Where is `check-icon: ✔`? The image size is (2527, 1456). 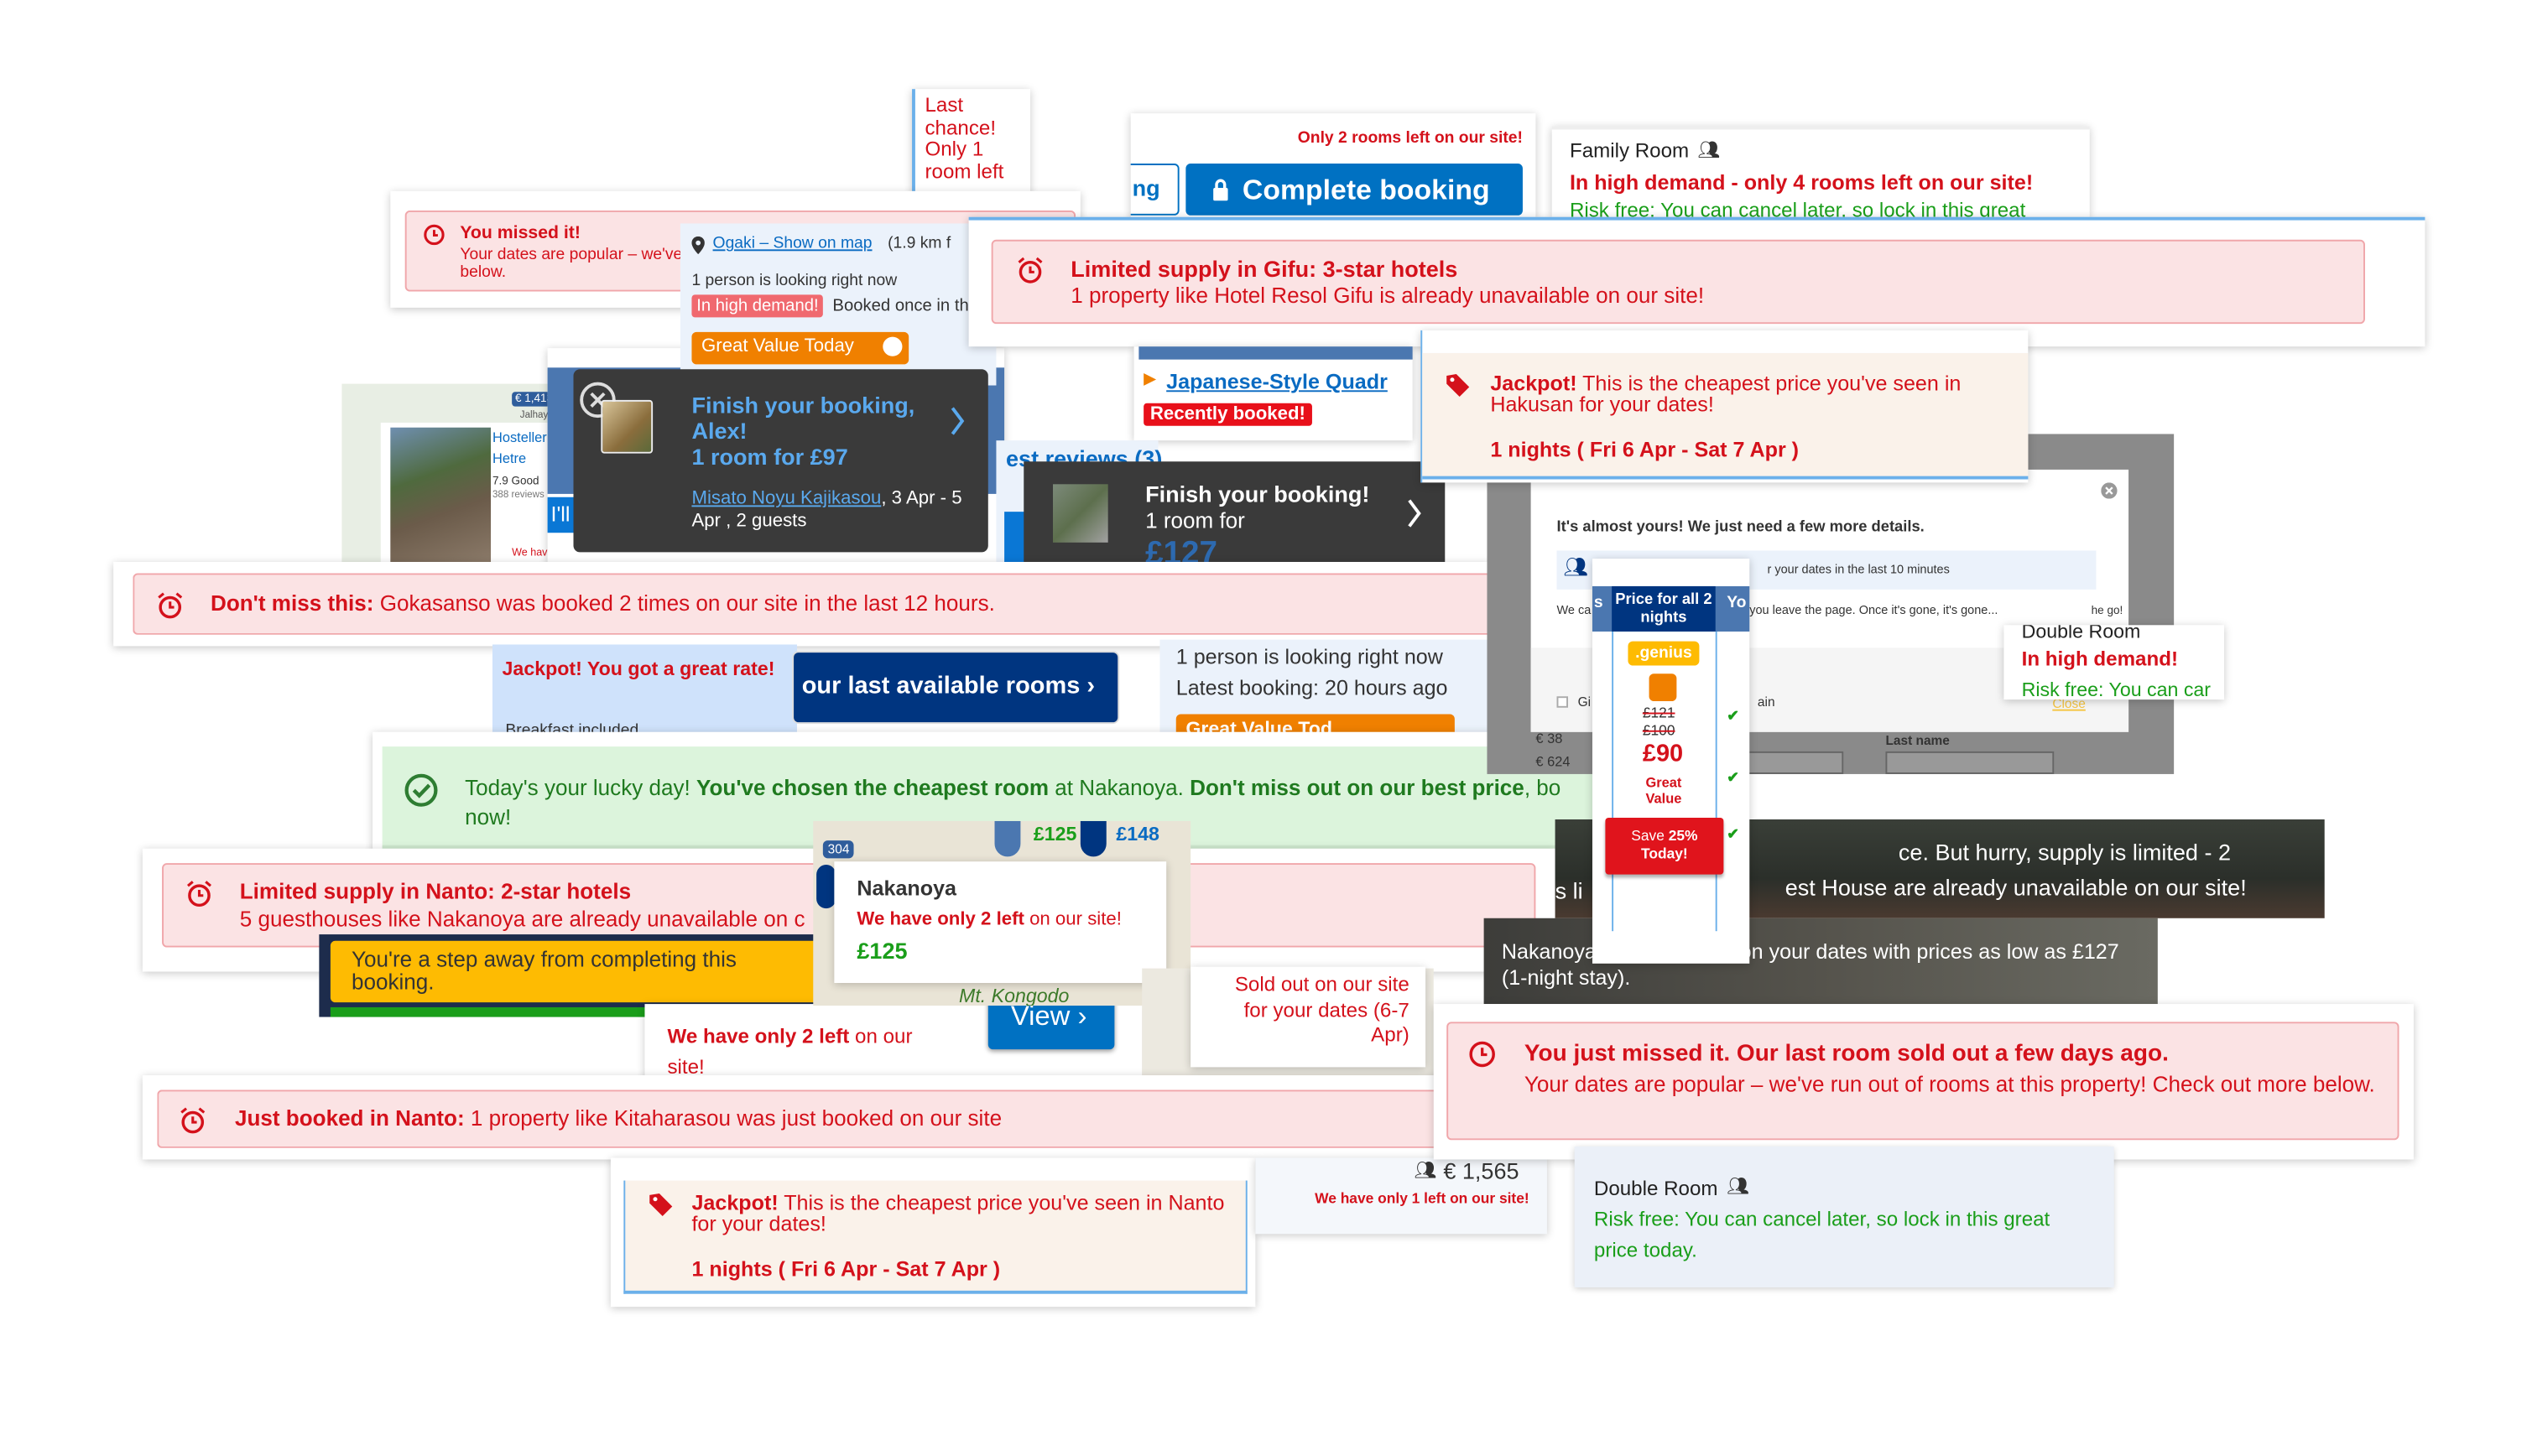
check-icon: ✔ is located at coordinates (1733, 777).